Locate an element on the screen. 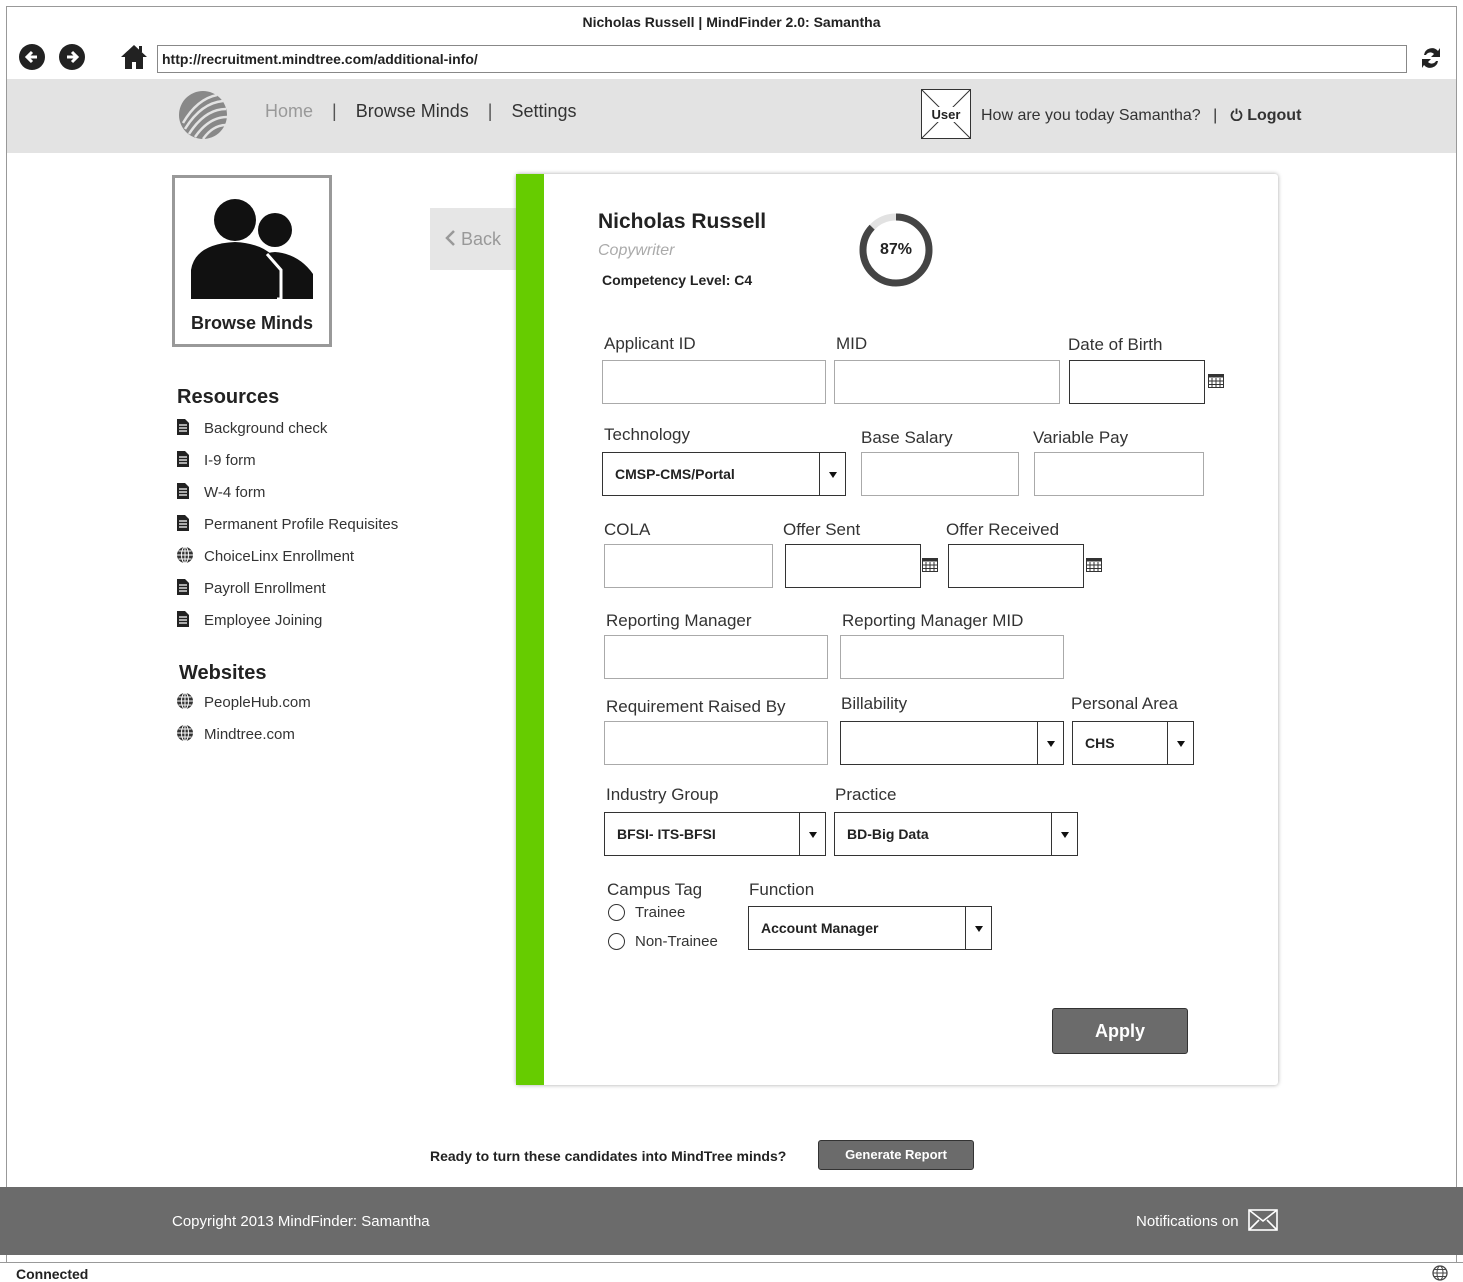 The height and width of the screenshot is (1282, 1463). function-value: Account Manager is located at coordinates (820, 928).